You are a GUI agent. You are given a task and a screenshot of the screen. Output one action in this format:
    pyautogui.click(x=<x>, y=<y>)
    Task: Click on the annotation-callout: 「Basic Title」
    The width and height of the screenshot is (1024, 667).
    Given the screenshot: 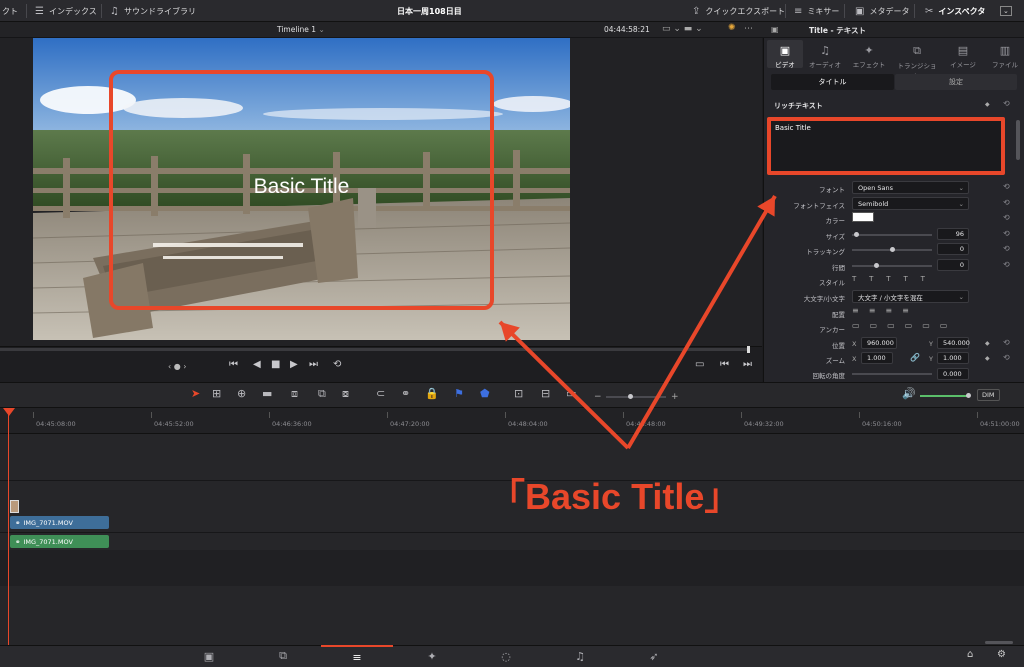 What is the action you would take?
    pyautogui.click(x=615, y=496)
    